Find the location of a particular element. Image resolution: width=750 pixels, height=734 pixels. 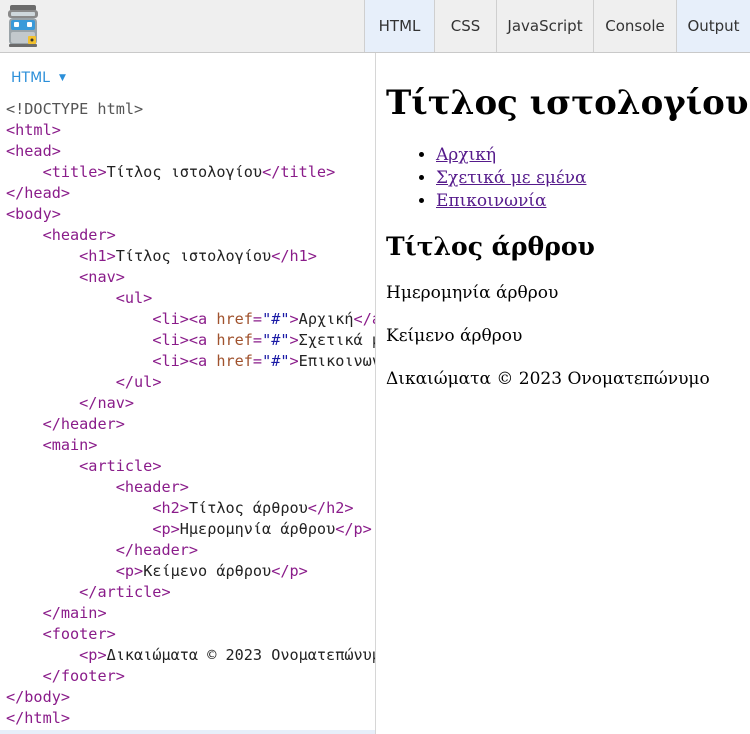

output-nav-item: Σχετικά με εμένα is located at coordinates (593, 178).